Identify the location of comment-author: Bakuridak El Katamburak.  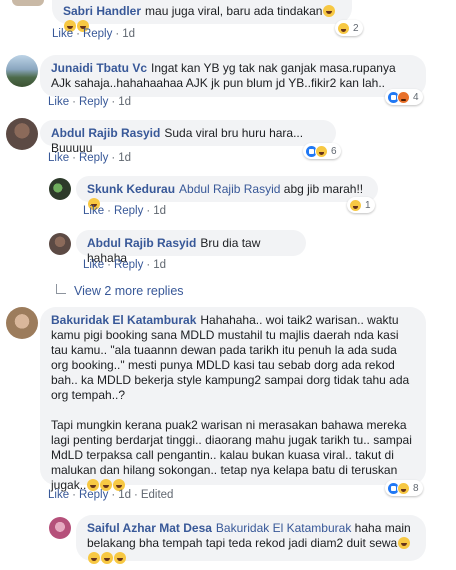
(123, 320).